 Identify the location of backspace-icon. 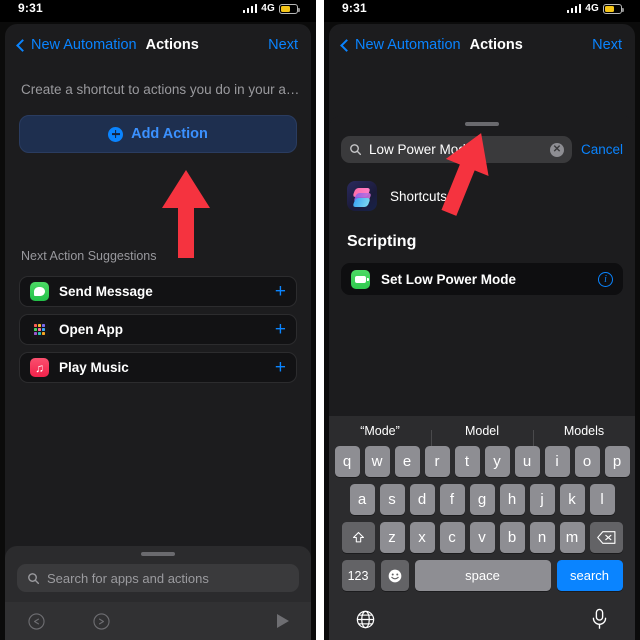
(606, 537).